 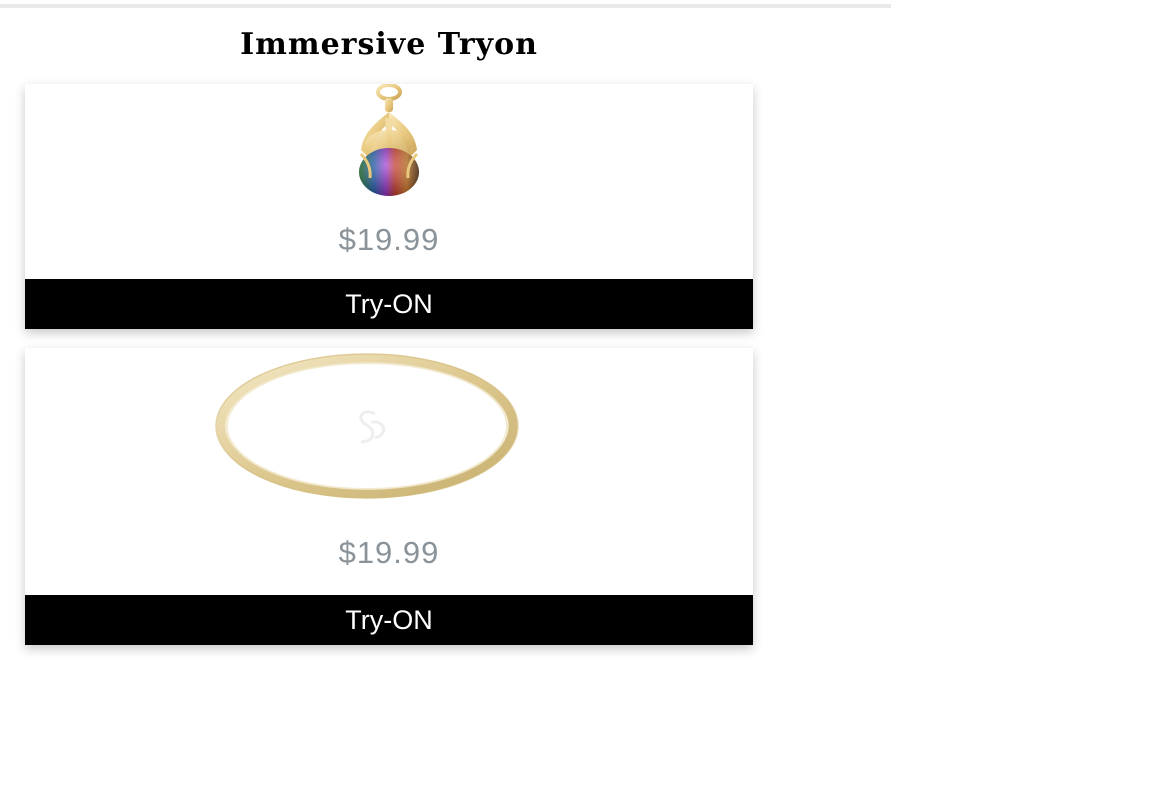 I want to click on bangle-icon, so click(x=367, y=426).